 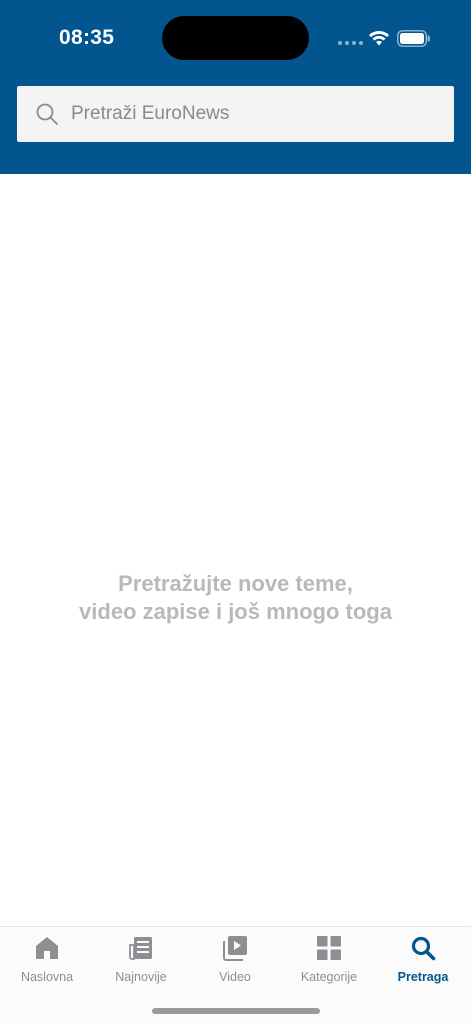 I want to click on grid-icon, so click(x=329, y=948).